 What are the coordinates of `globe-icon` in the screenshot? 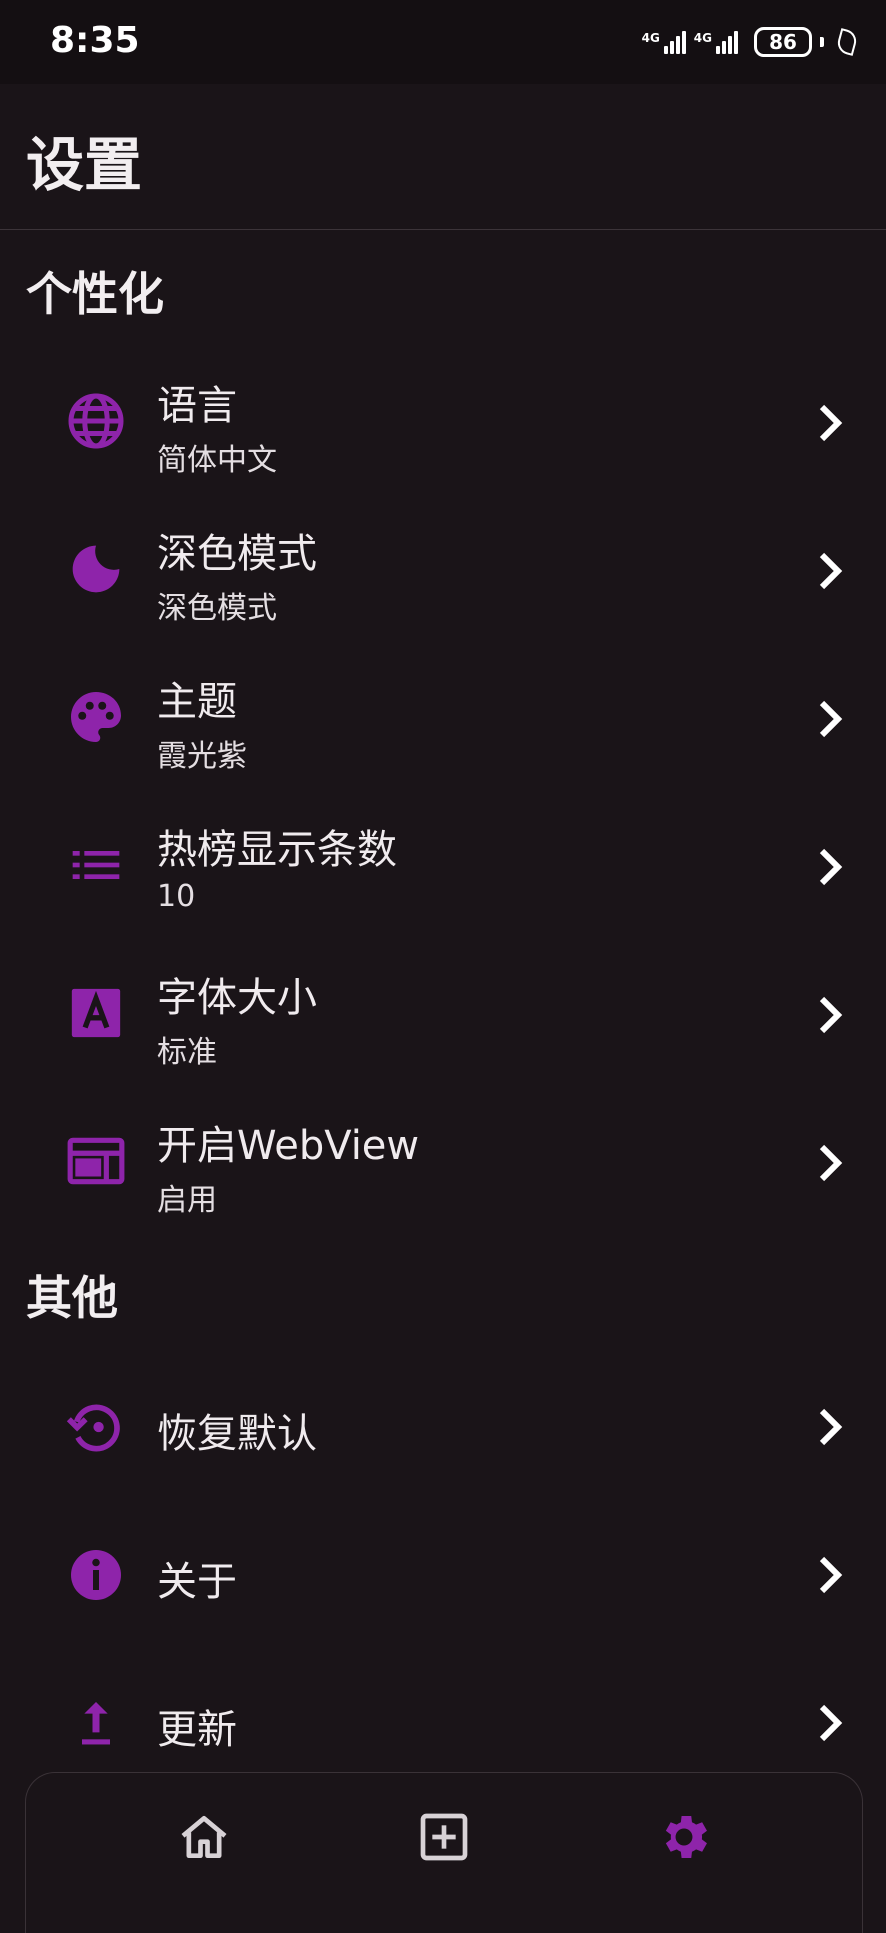 It's located at (96, 421).